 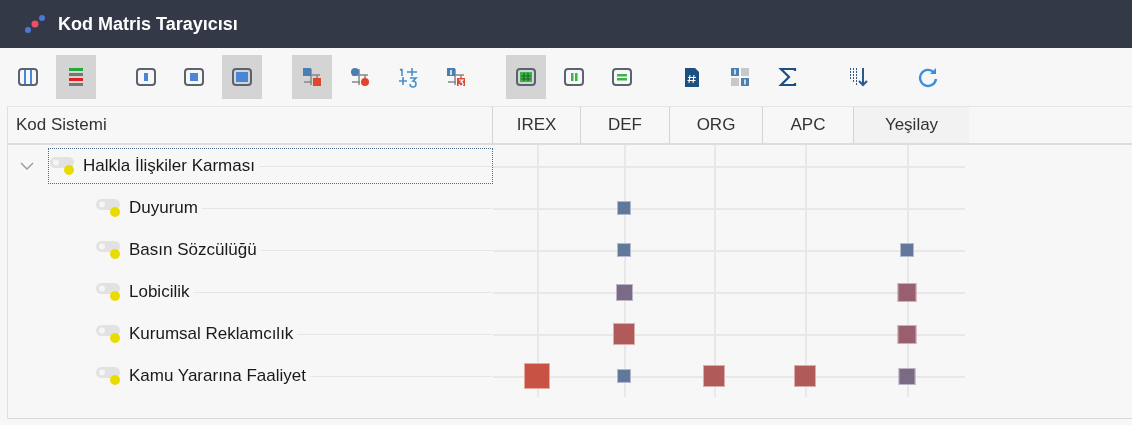 What do you see at coordinates (163, 208) in the screenshot?
I see `code-label: Duyurum` at bounding box center [163, 208].